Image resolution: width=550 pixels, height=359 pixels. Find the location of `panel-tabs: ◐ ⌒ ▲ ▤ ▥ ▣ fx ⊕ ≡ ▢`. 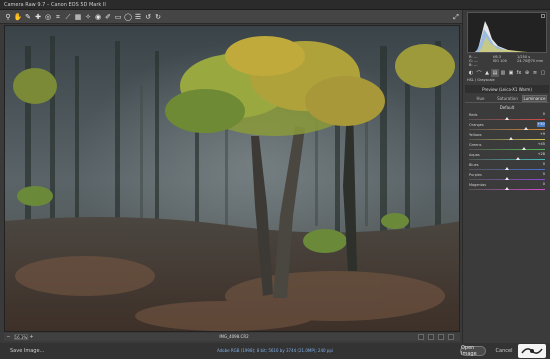

panel-tabs: ◐ ⌒ ▲ ▤ ▥ ▣ fx ⊕ ≡ ▢ is located at coordinates (507, 73).